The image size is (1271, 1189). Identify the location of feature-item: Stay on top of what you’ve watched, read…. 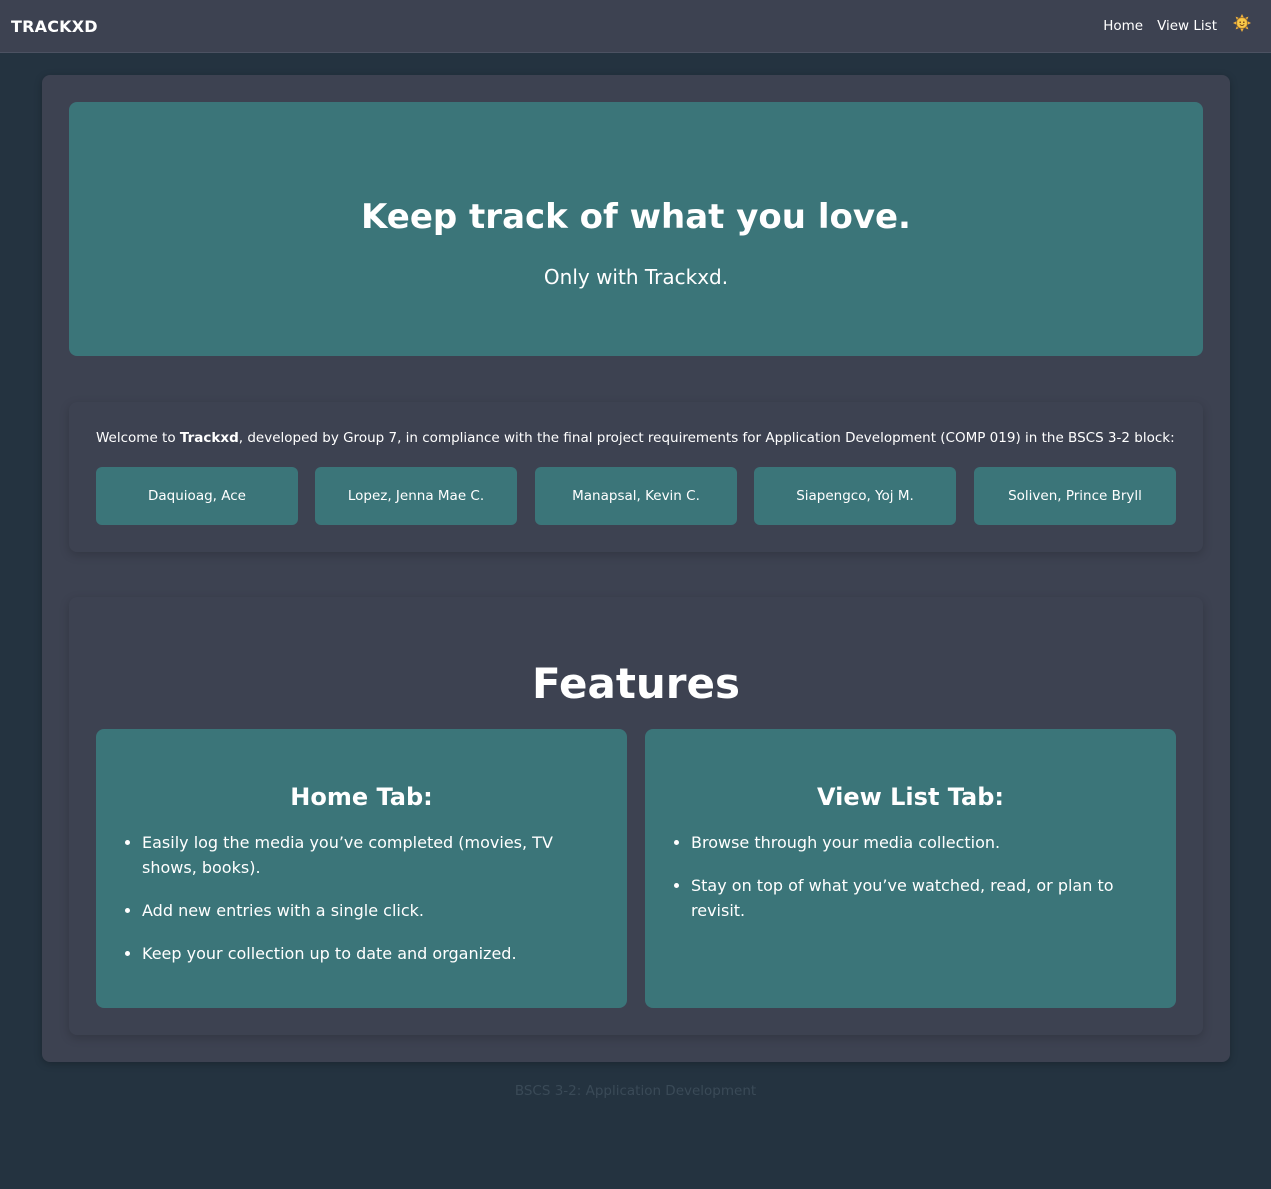
(910, 898).